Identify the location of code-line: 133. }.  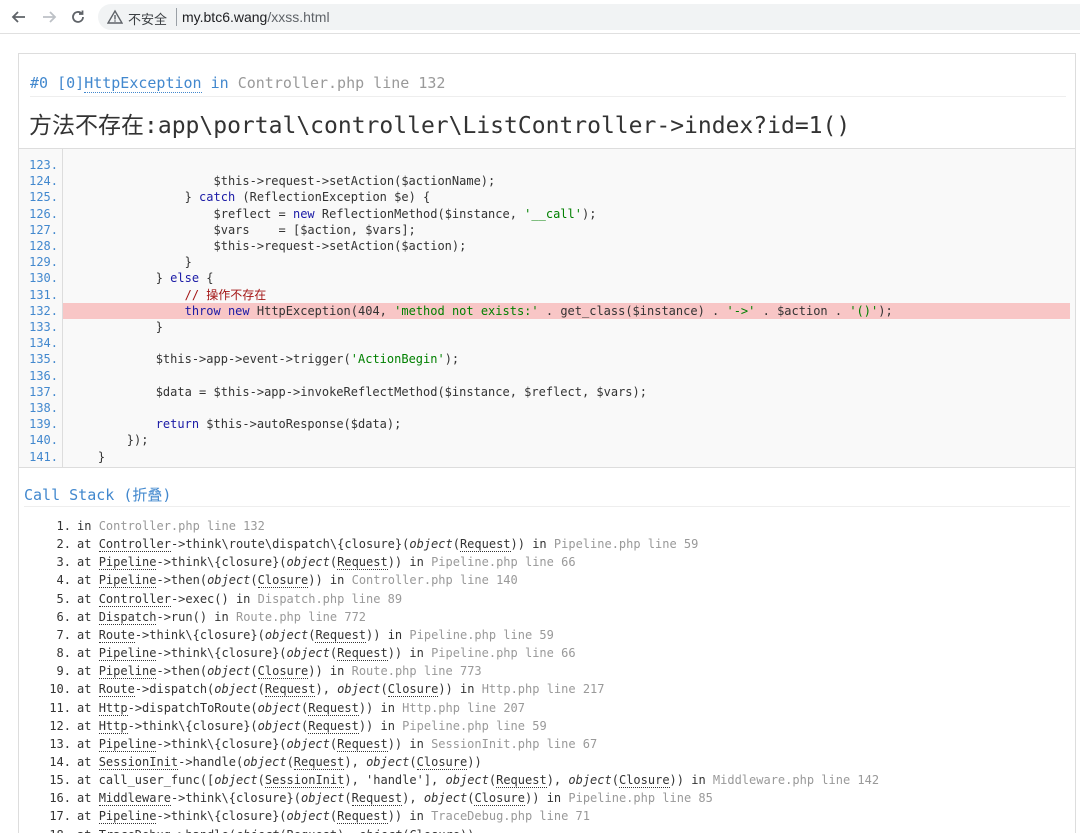
(547, 327).